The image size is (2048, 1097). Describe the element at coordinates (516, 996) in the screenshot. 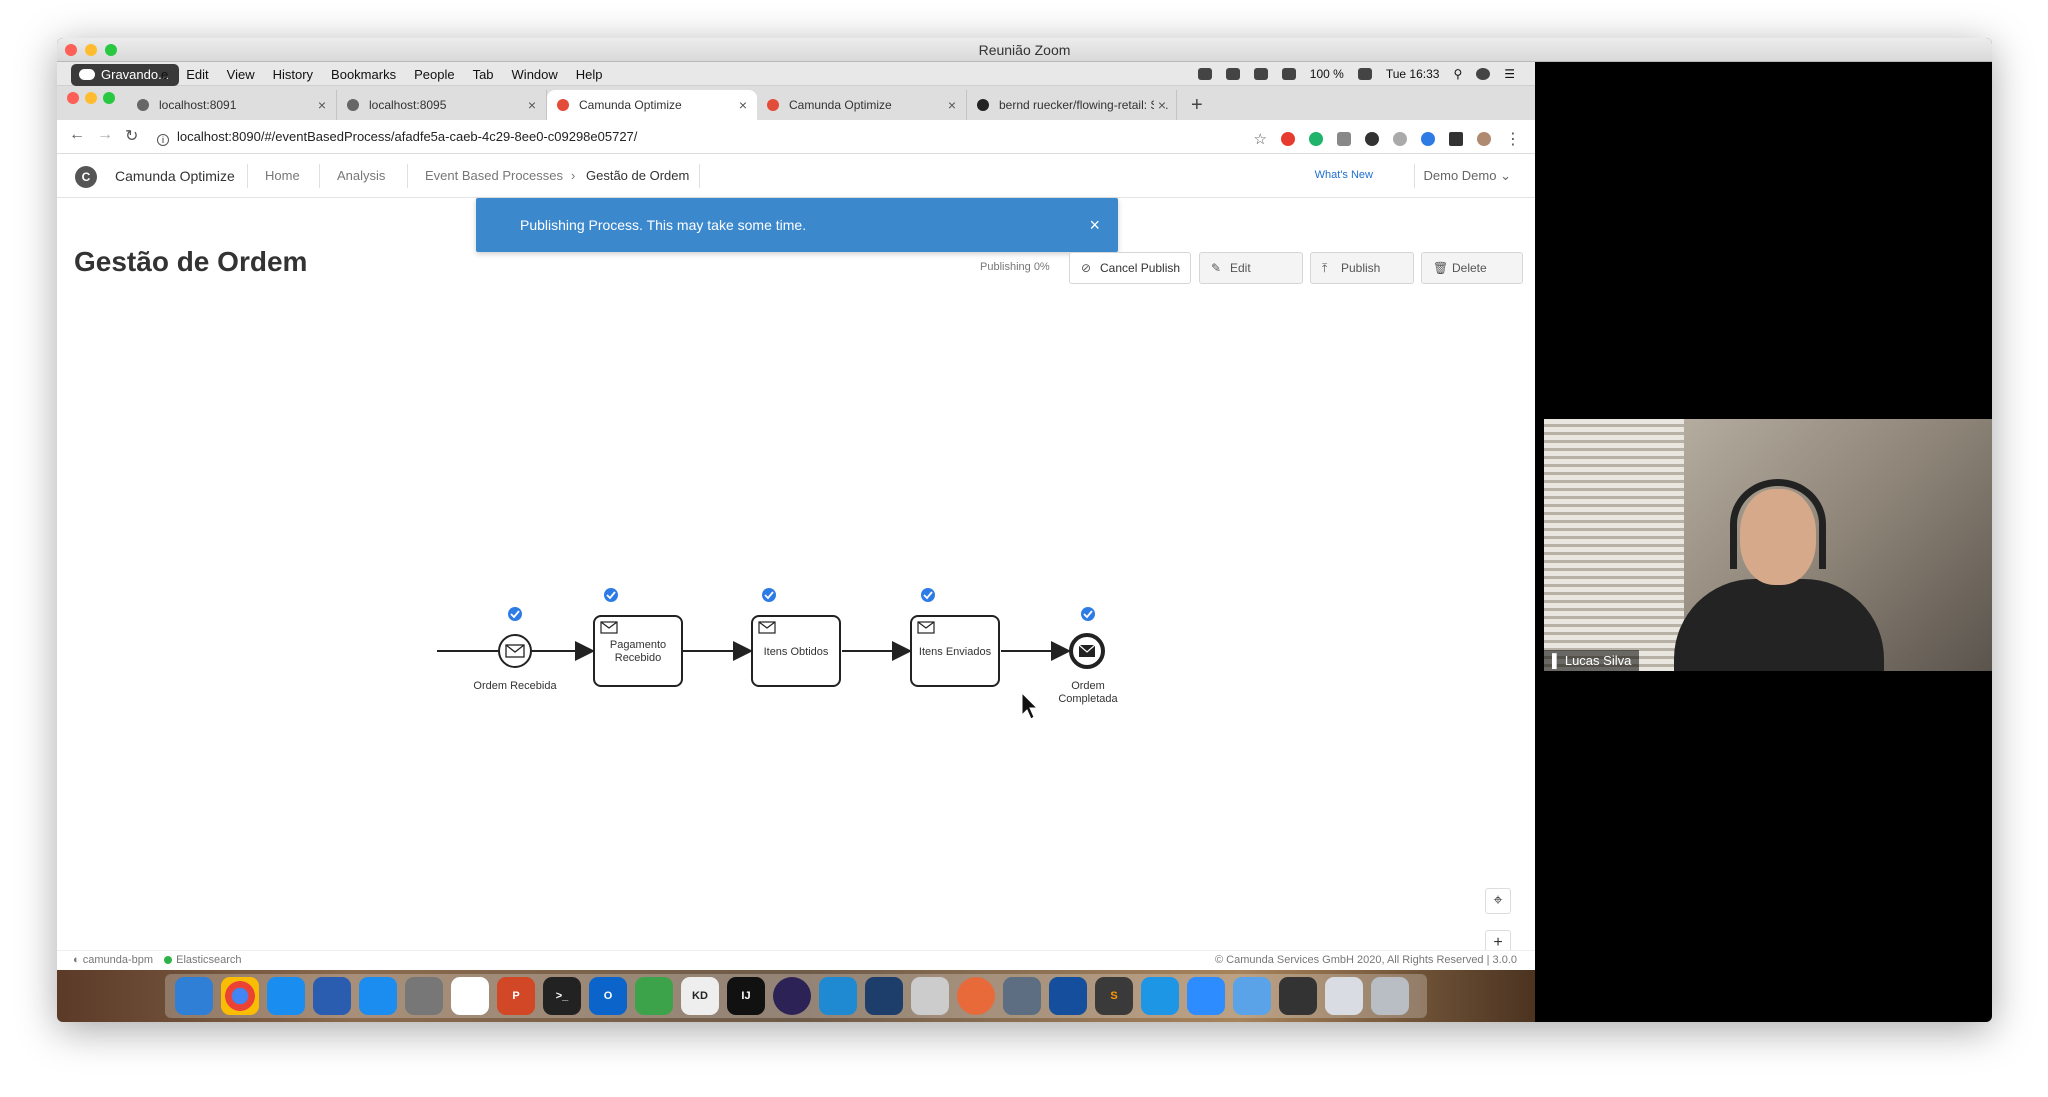

I see `powerpoint-icon: P` at that location.